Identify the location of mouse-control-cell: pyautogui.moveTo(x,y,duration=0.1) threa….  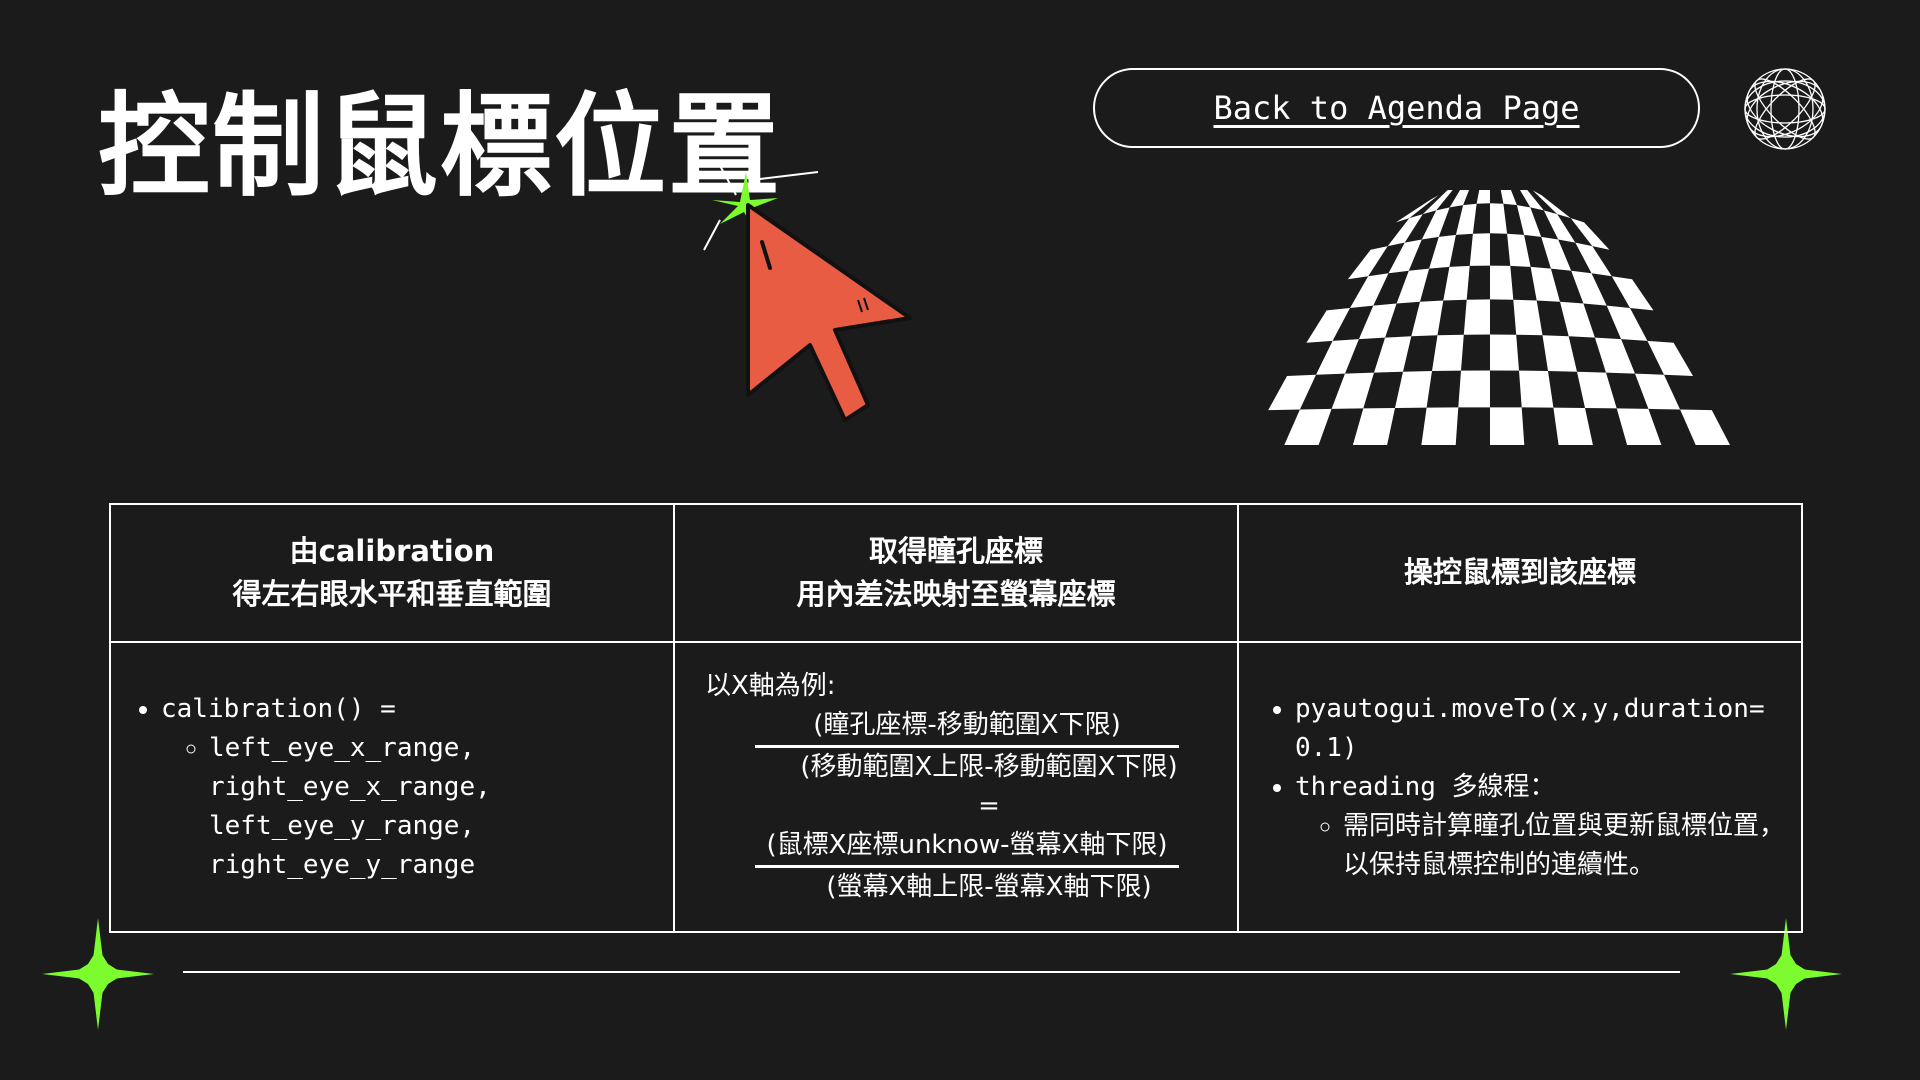
(1520, 787).